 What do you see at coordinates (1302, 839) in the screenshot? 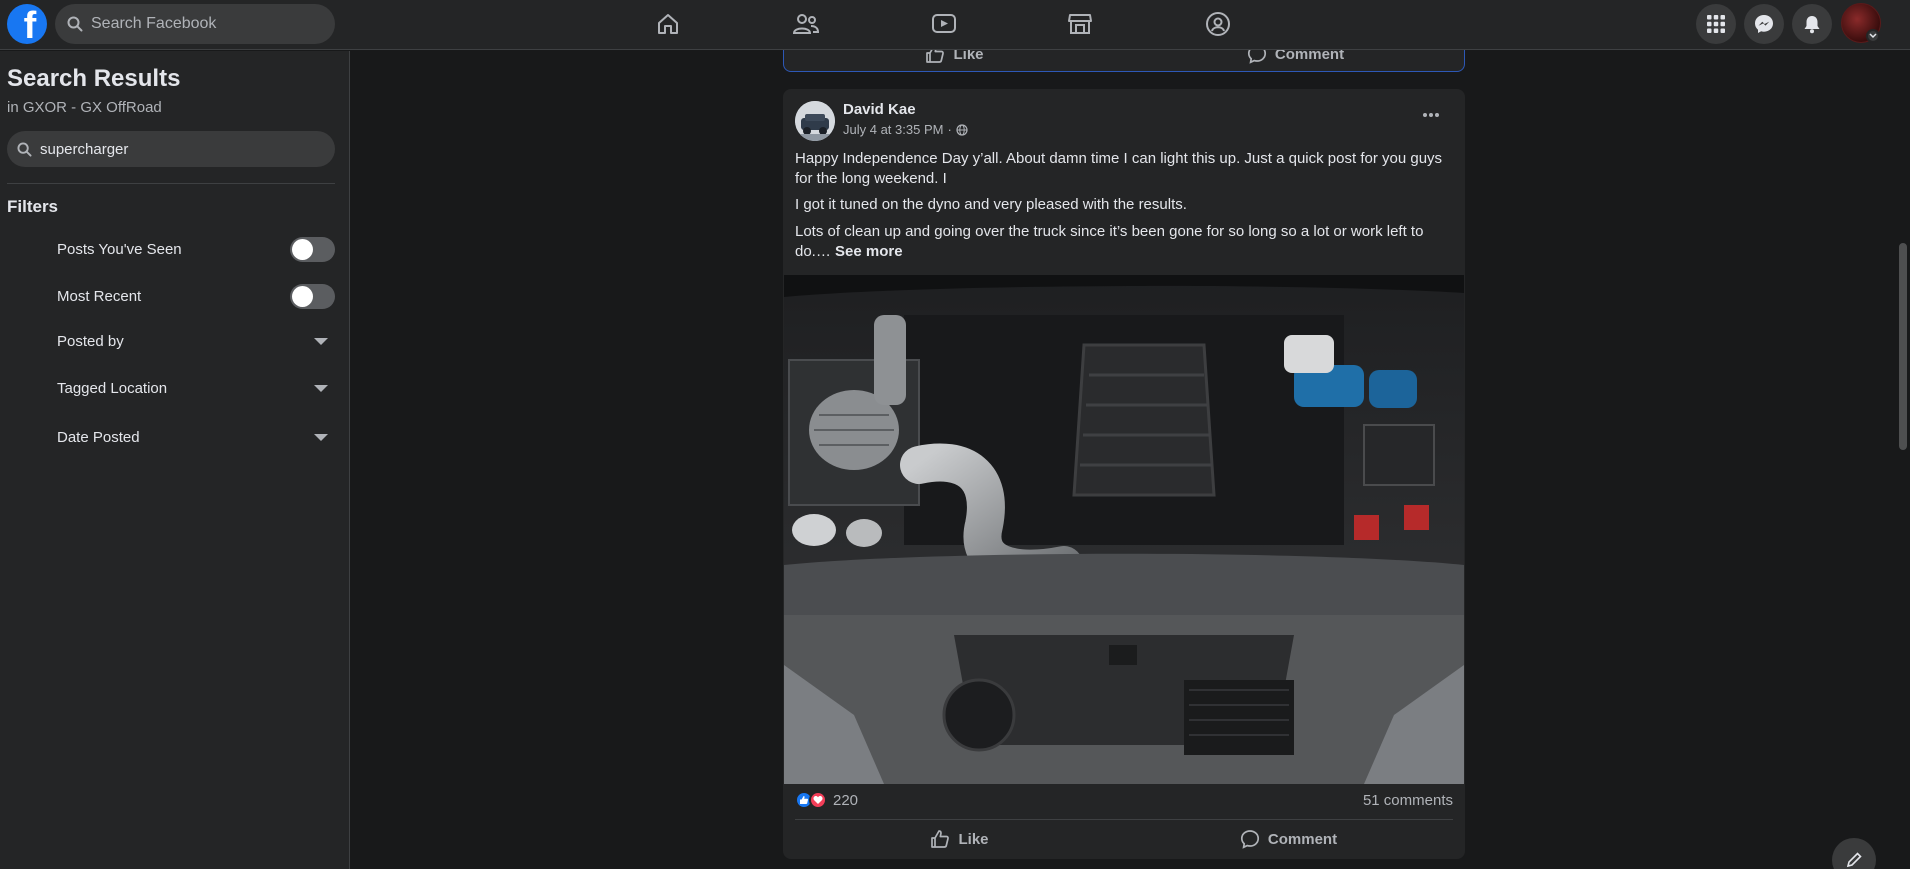
I see `comment-label: Comment` at bounding box center [1302, 839].